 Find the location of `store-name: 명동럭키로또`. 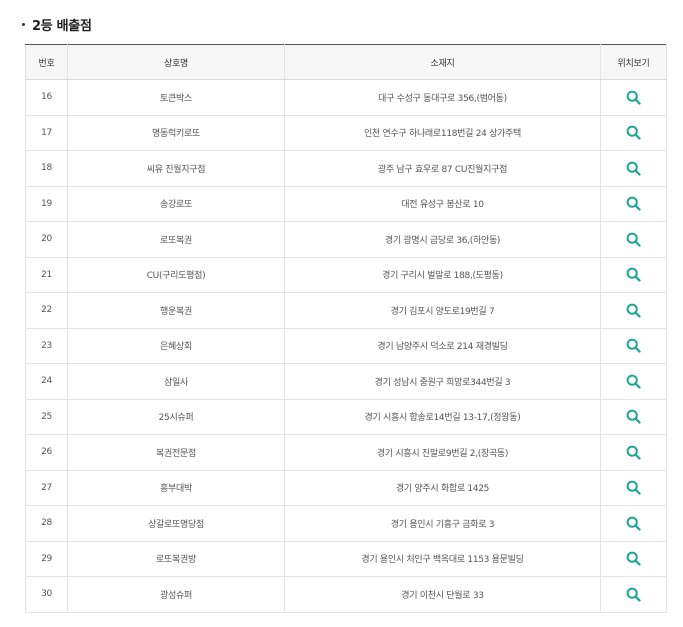

store-name: 명동럭키로또 is located at coordinates (176, 132).